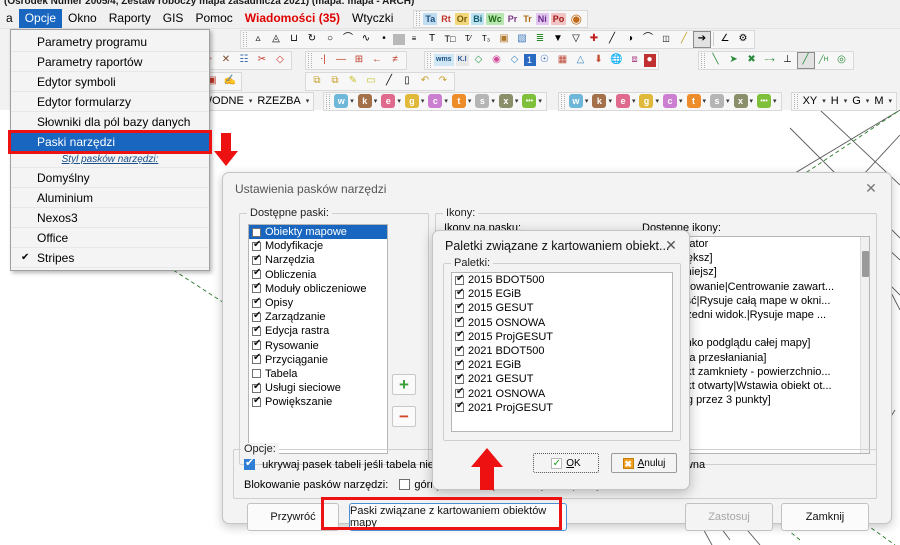 The width and height of the screenshot is (900, 545). Describe the element at coordinates (318, 359) in the screenshot. I see `list-item: Przyciąganie` at that location.